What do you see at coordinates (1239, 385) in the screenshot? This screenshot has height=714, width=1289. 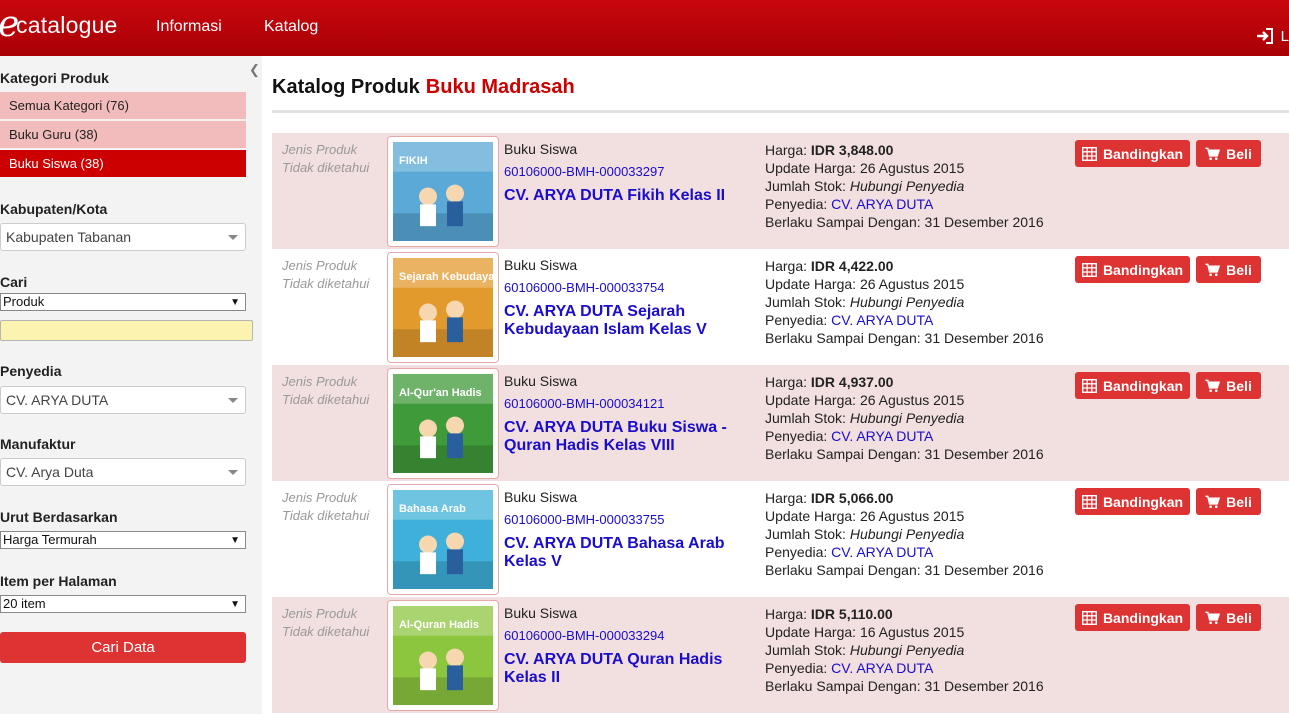 I see `buy-label: Beli` at bounding box center [1239, 385].